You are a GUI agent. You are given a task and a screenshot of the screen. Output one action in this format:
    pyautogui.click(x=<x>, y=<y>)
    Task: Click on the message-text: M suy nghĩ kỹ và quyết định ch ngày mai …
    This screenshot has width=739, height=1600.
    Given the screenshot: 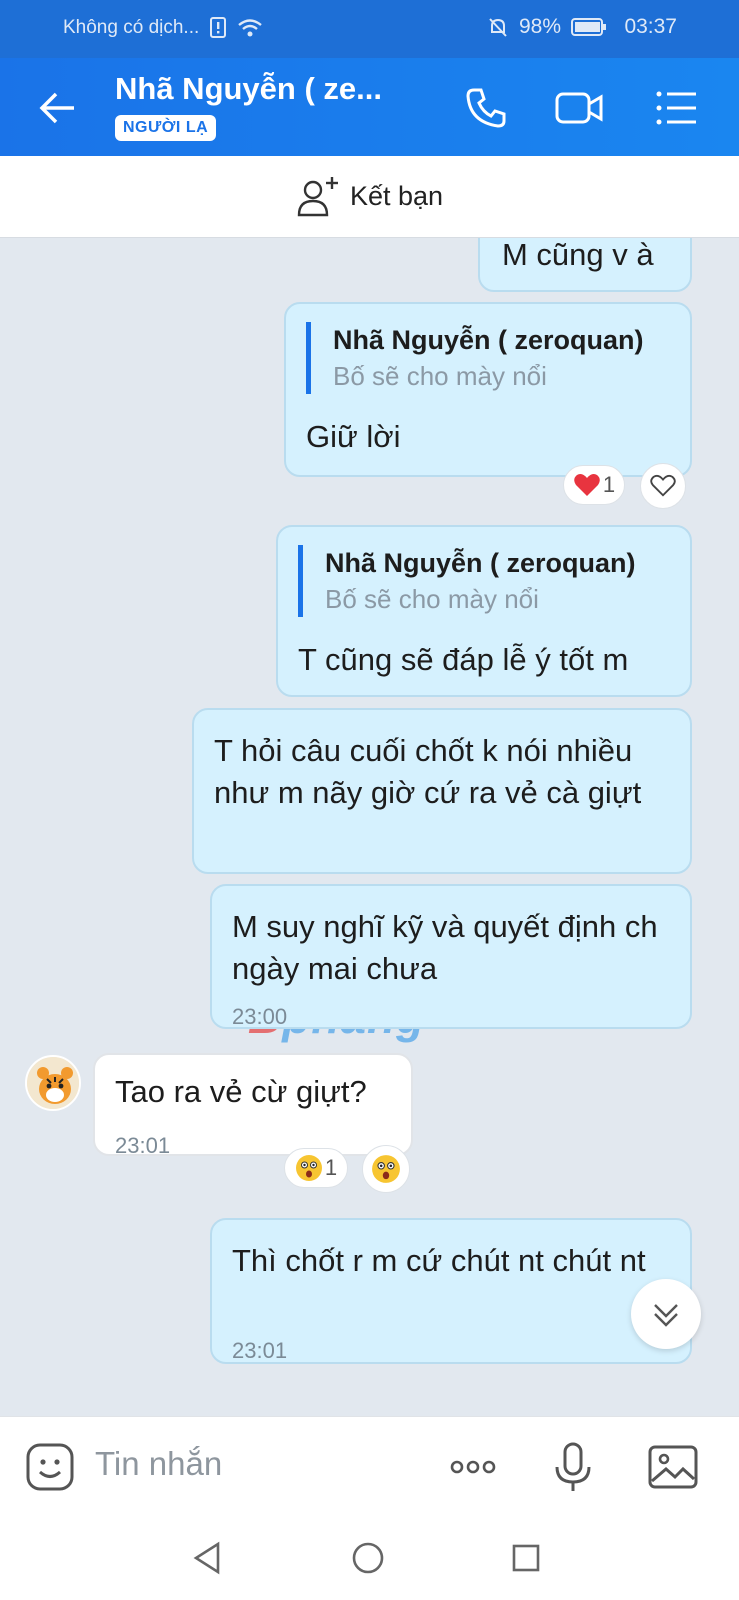 What is the action you would take?
    pyautogui.click(x=445, y=947)
    